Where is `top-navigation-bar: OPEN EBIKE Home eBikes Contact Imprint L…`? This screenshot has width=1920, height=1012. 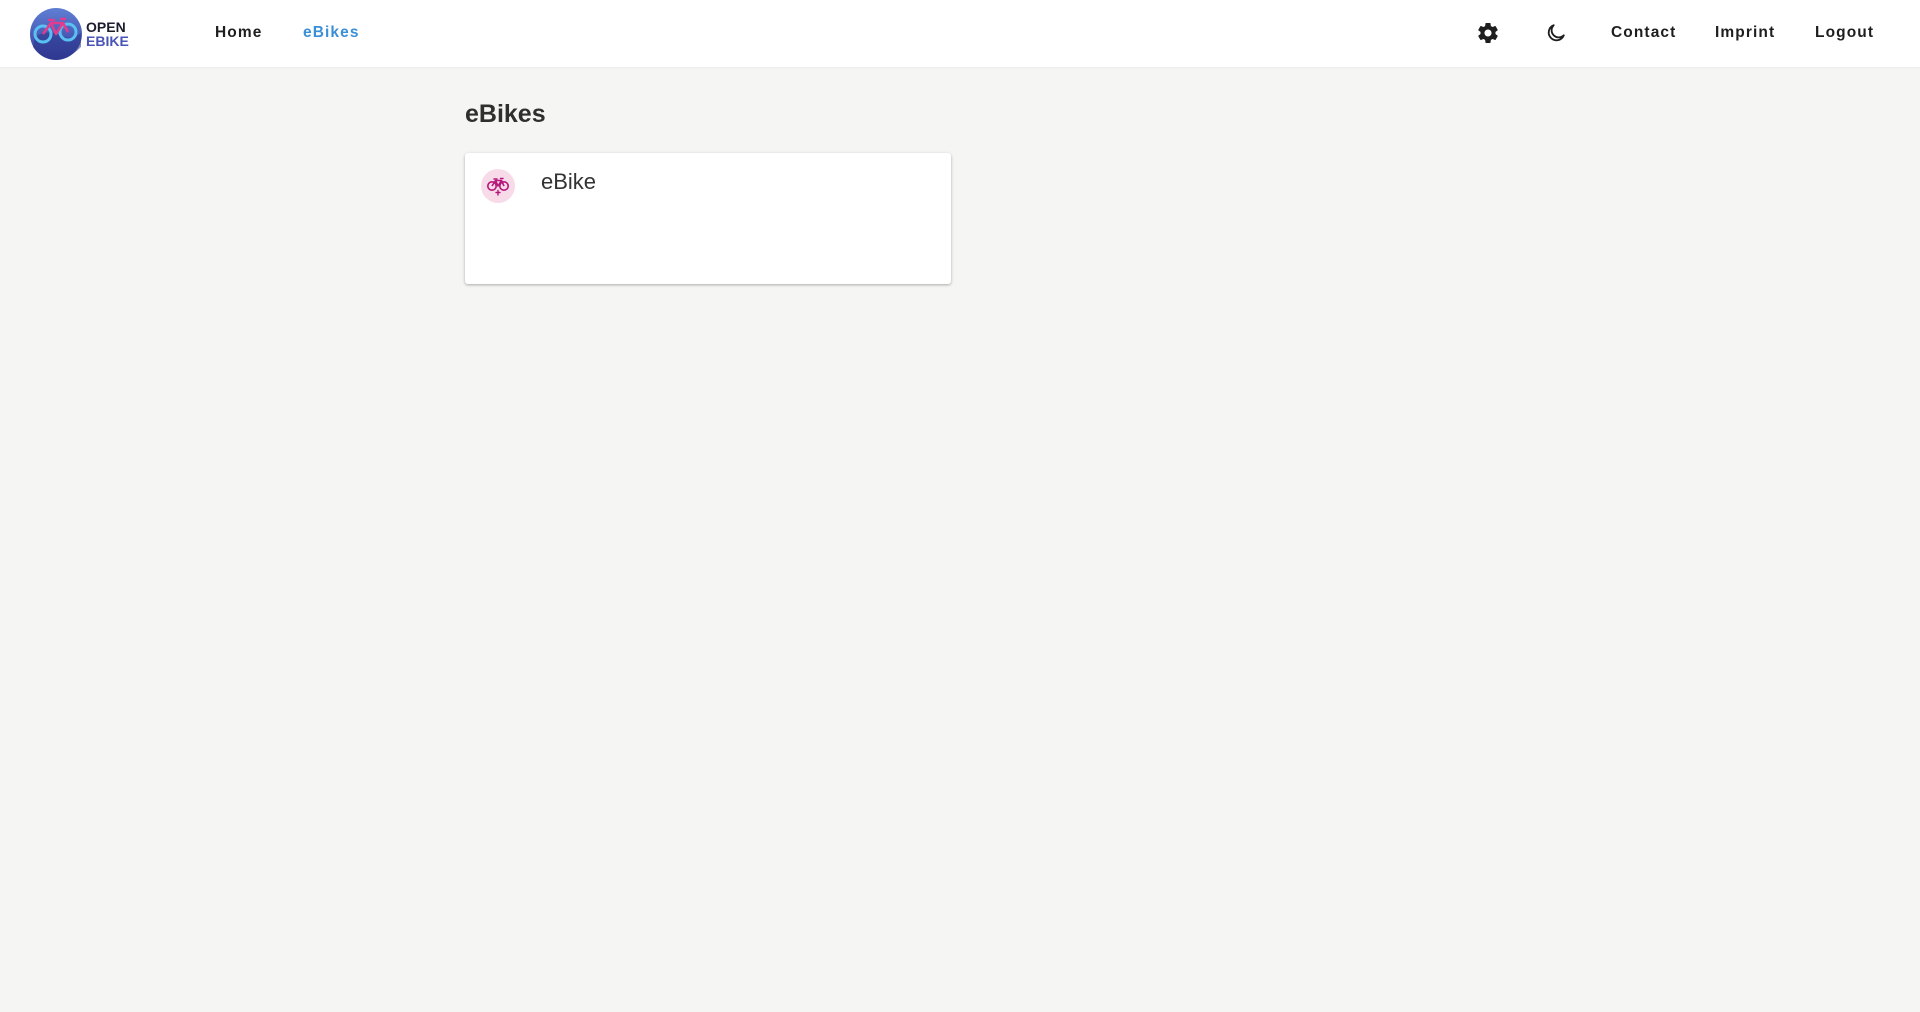 top-navigation-bar: OPEN EBIKE Home eBikes Contact Imprint L… is located at coordinates (960, 33).